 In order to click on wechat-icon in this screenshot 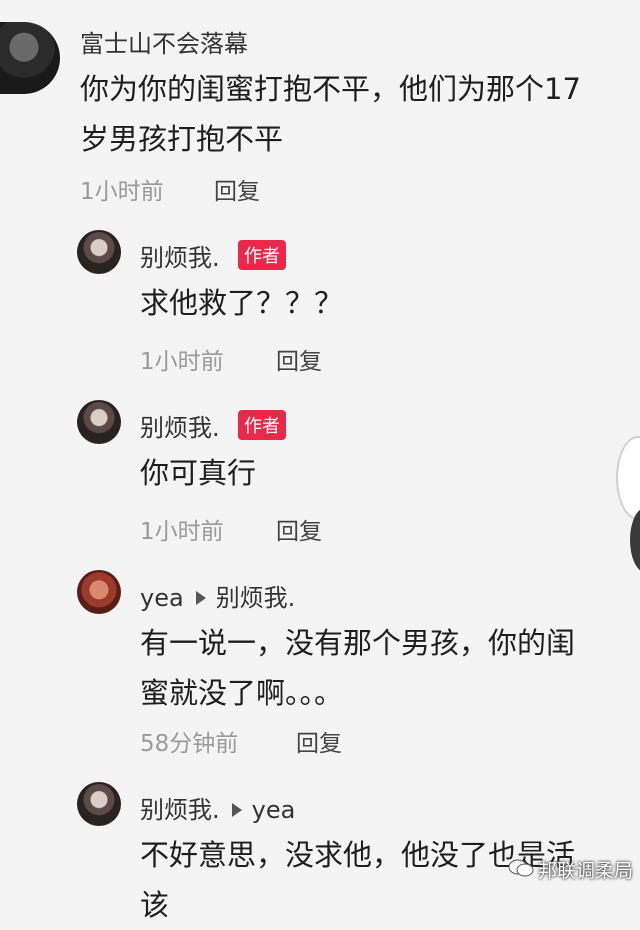, I will do `click(521, 868)`.